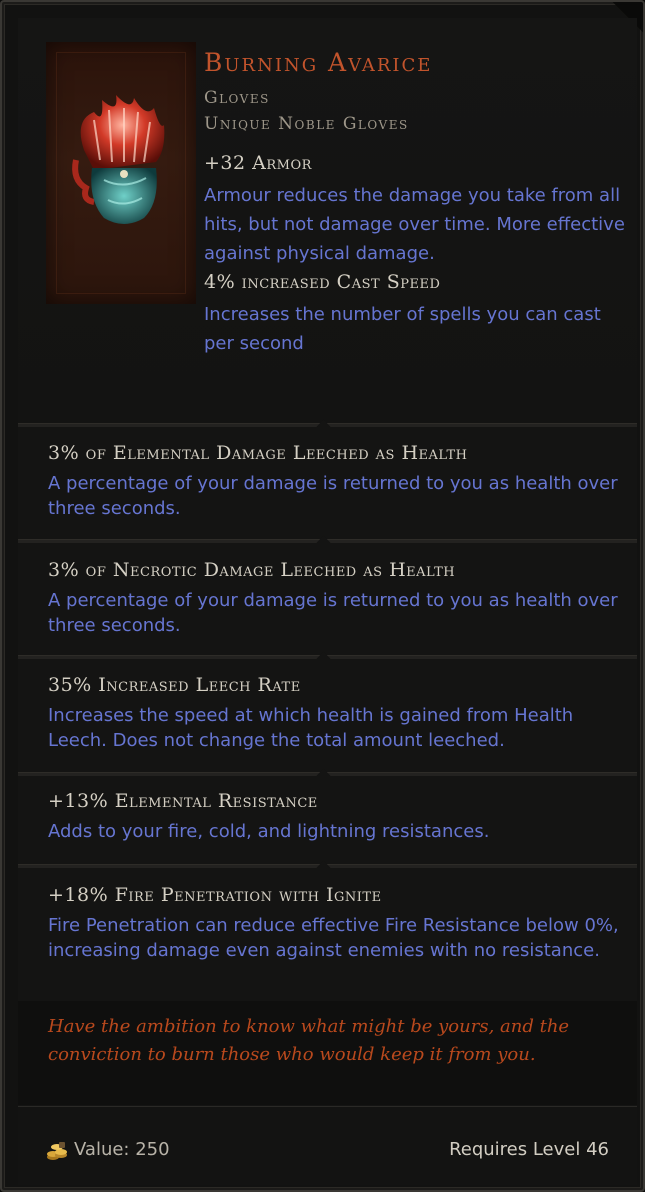 The image size is (645, 1192). What do you see at coordinates (118, 159) in the screenshot?
I see `flaming-gloves-icon` at bounding box center [118, 159].